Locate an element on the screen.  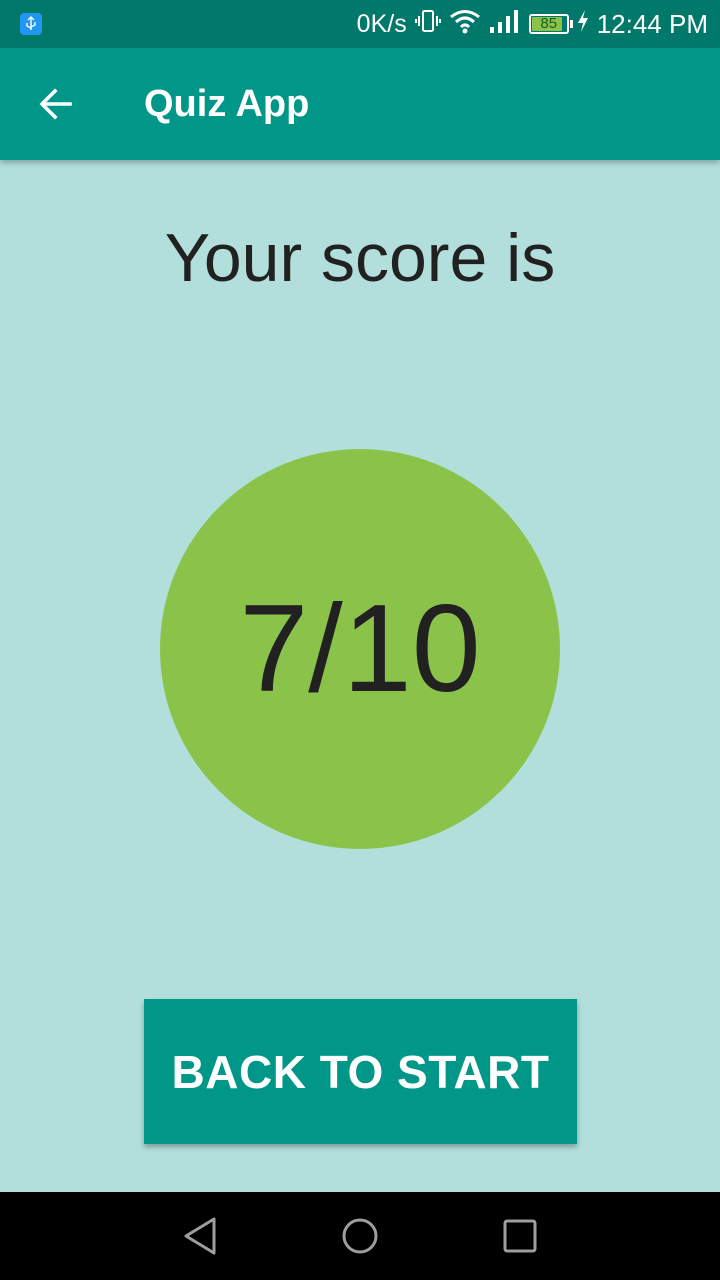
charging-icon is located at coordinates (583, 24).